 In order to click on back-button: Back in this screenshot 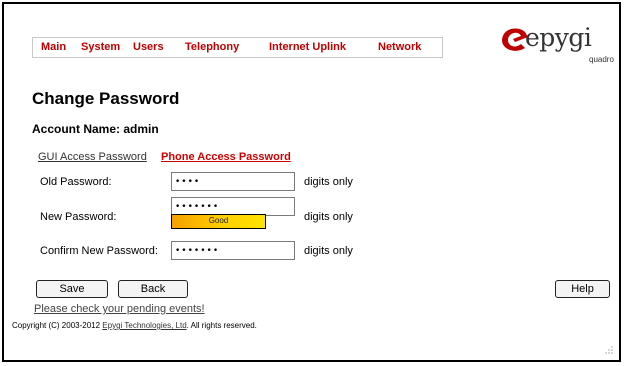, I will do `click(153, 289)`.